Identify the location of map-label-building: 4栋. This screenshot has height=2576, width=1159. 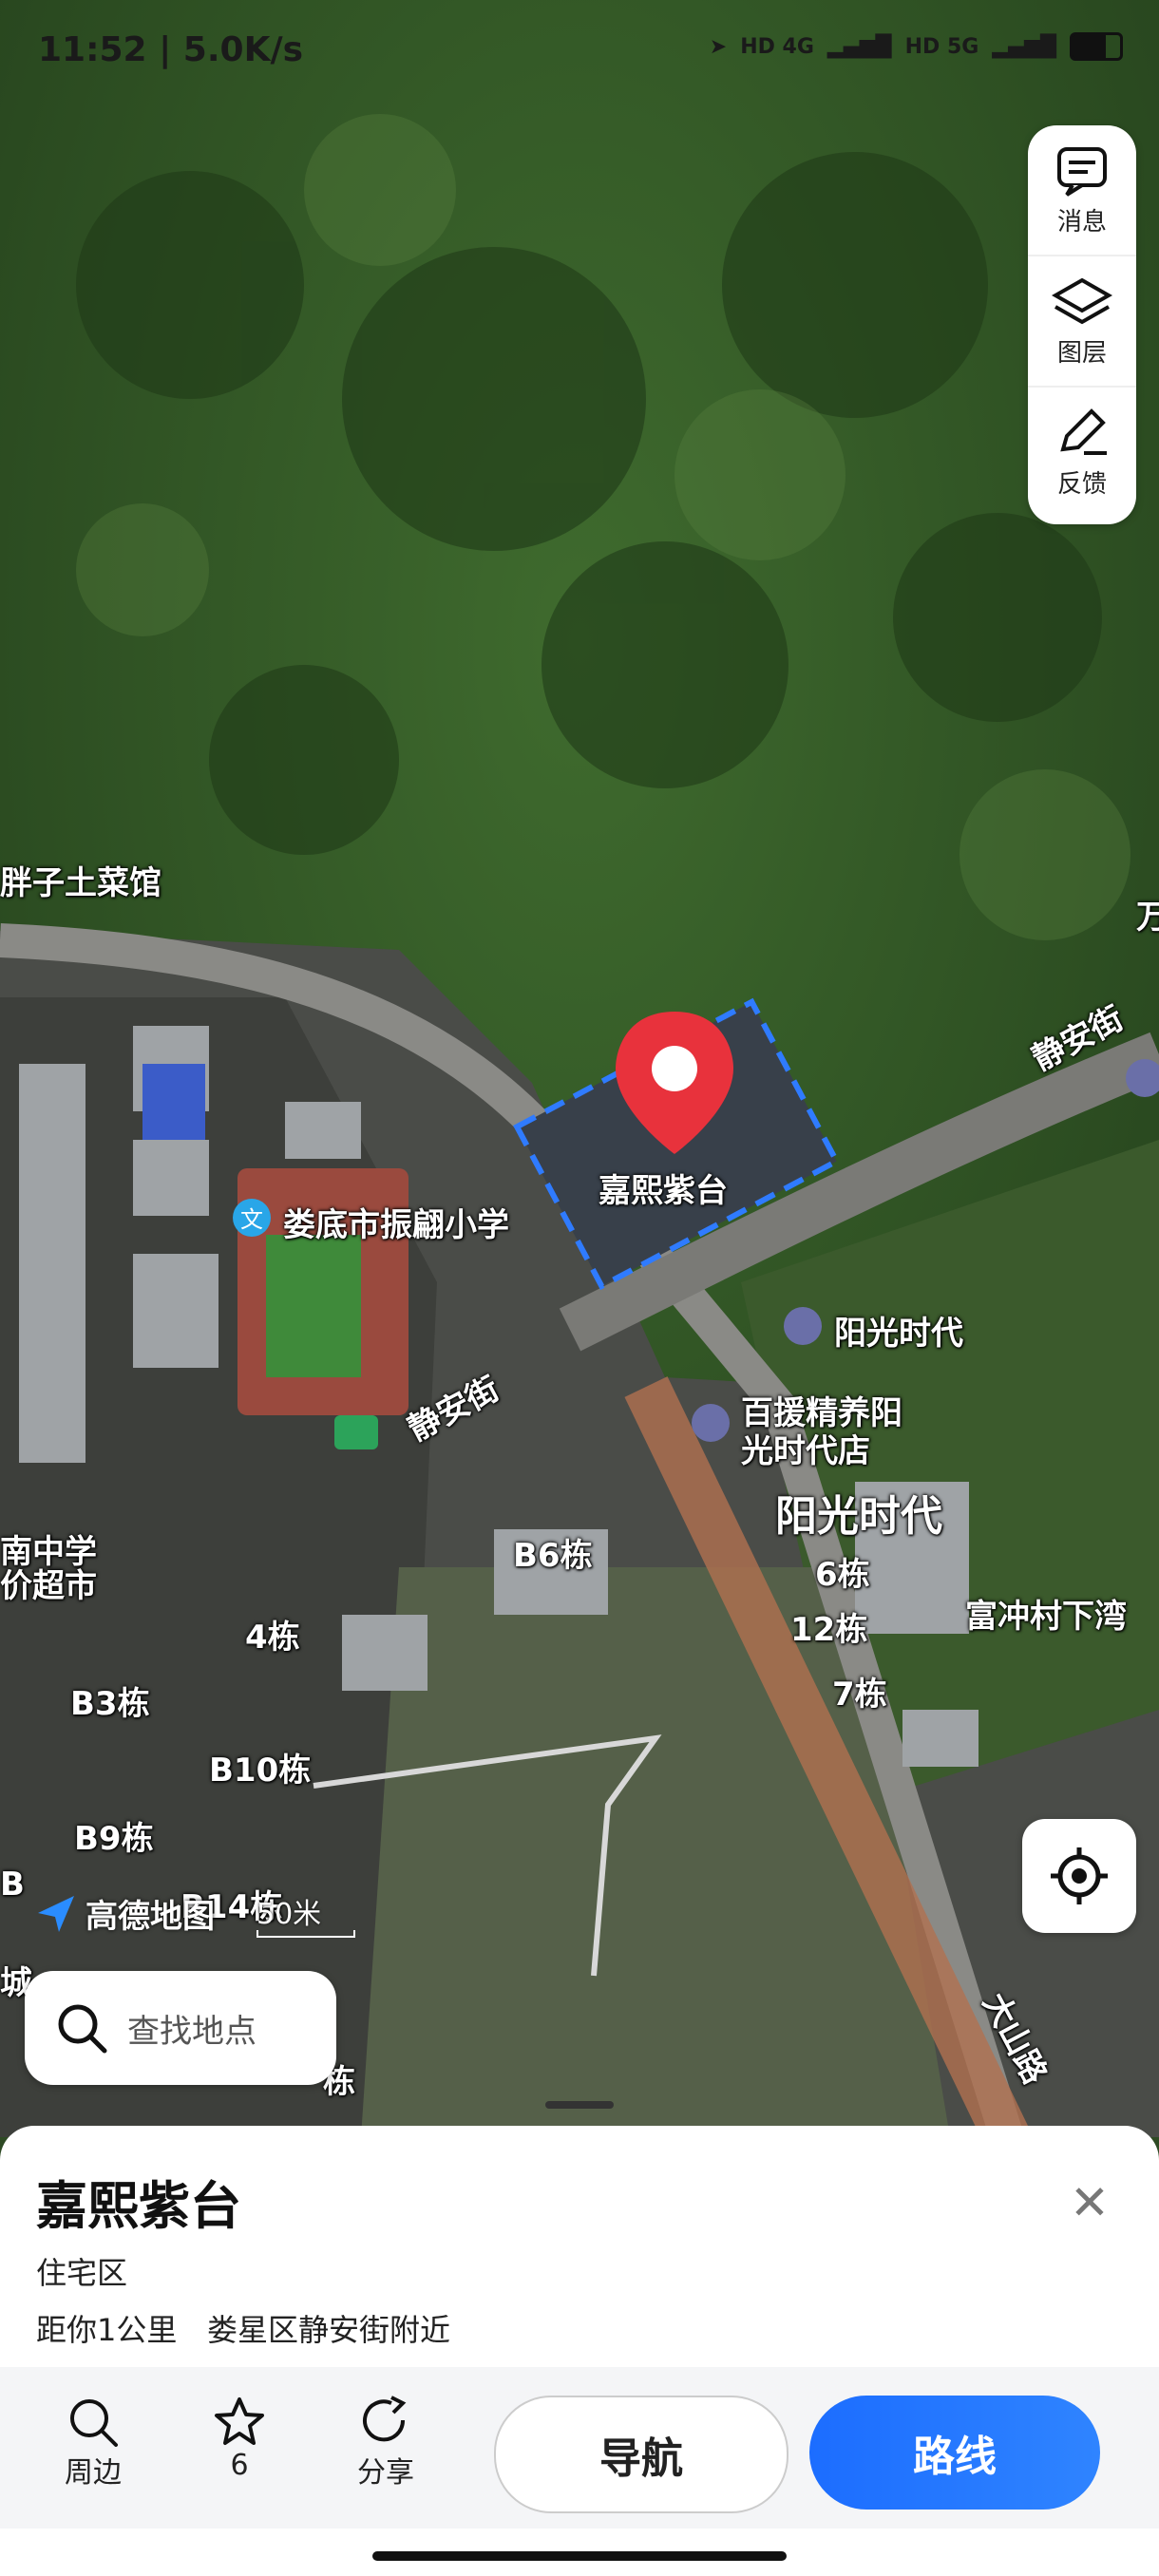
(272, 1638).